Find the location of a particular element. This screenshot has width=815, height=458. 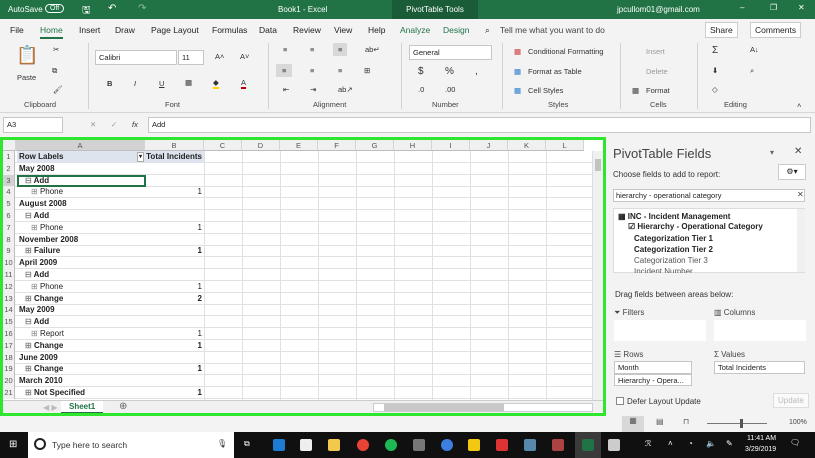

pivot-row-label: ⊟ Add is located at coordinates (81, 180).